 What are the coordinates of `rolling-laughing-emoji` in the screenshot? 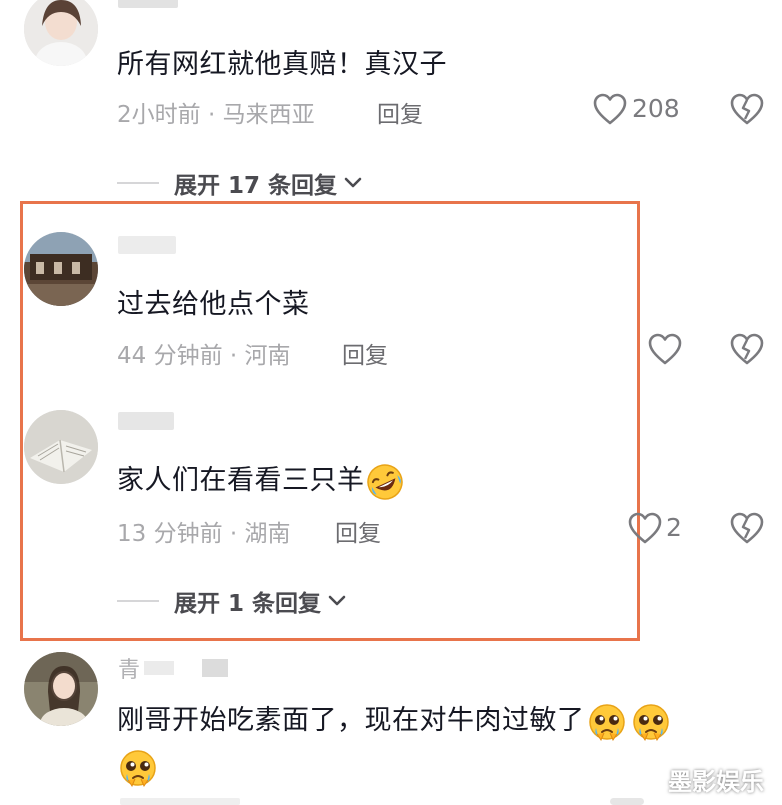 It's located at (385, 482).